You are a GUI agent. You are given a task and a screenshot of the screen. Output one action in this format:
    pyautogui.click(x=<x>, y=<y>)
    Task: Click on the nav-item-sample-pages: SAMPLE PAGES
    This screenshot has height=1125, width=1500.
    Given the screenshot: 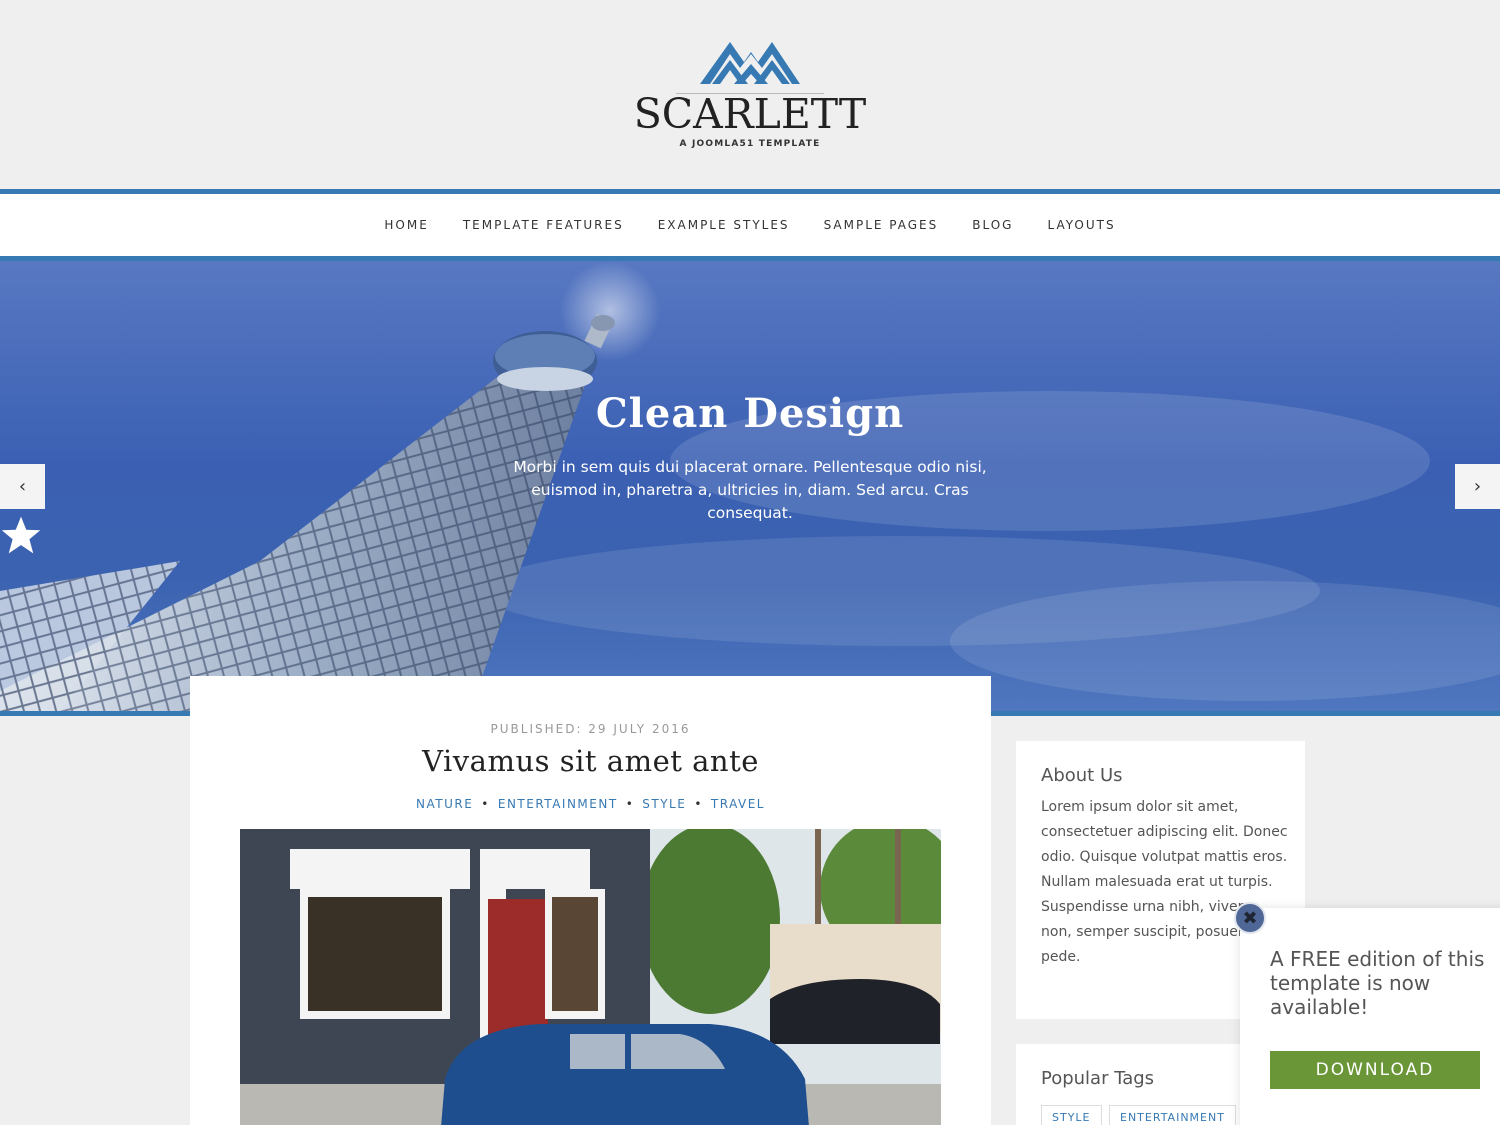 What is the action you would take?
    pyautogui.click(x=881, y=225)
    